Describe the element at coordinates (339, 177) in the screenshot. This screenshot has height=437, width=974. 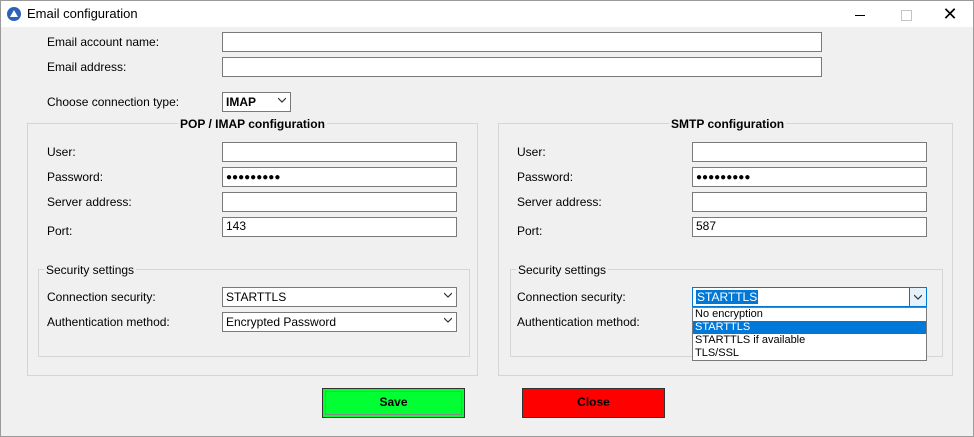
I see `pop-password-input: ●●●●●●●●●` at that location.